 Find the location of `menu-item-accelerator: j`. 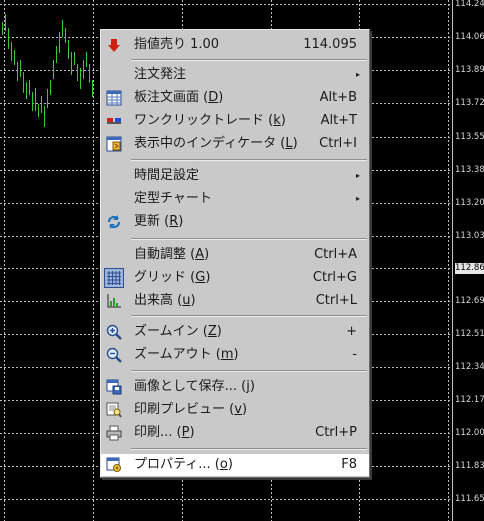

menu-item-accelerator: j is located at coordinates (248, 386).